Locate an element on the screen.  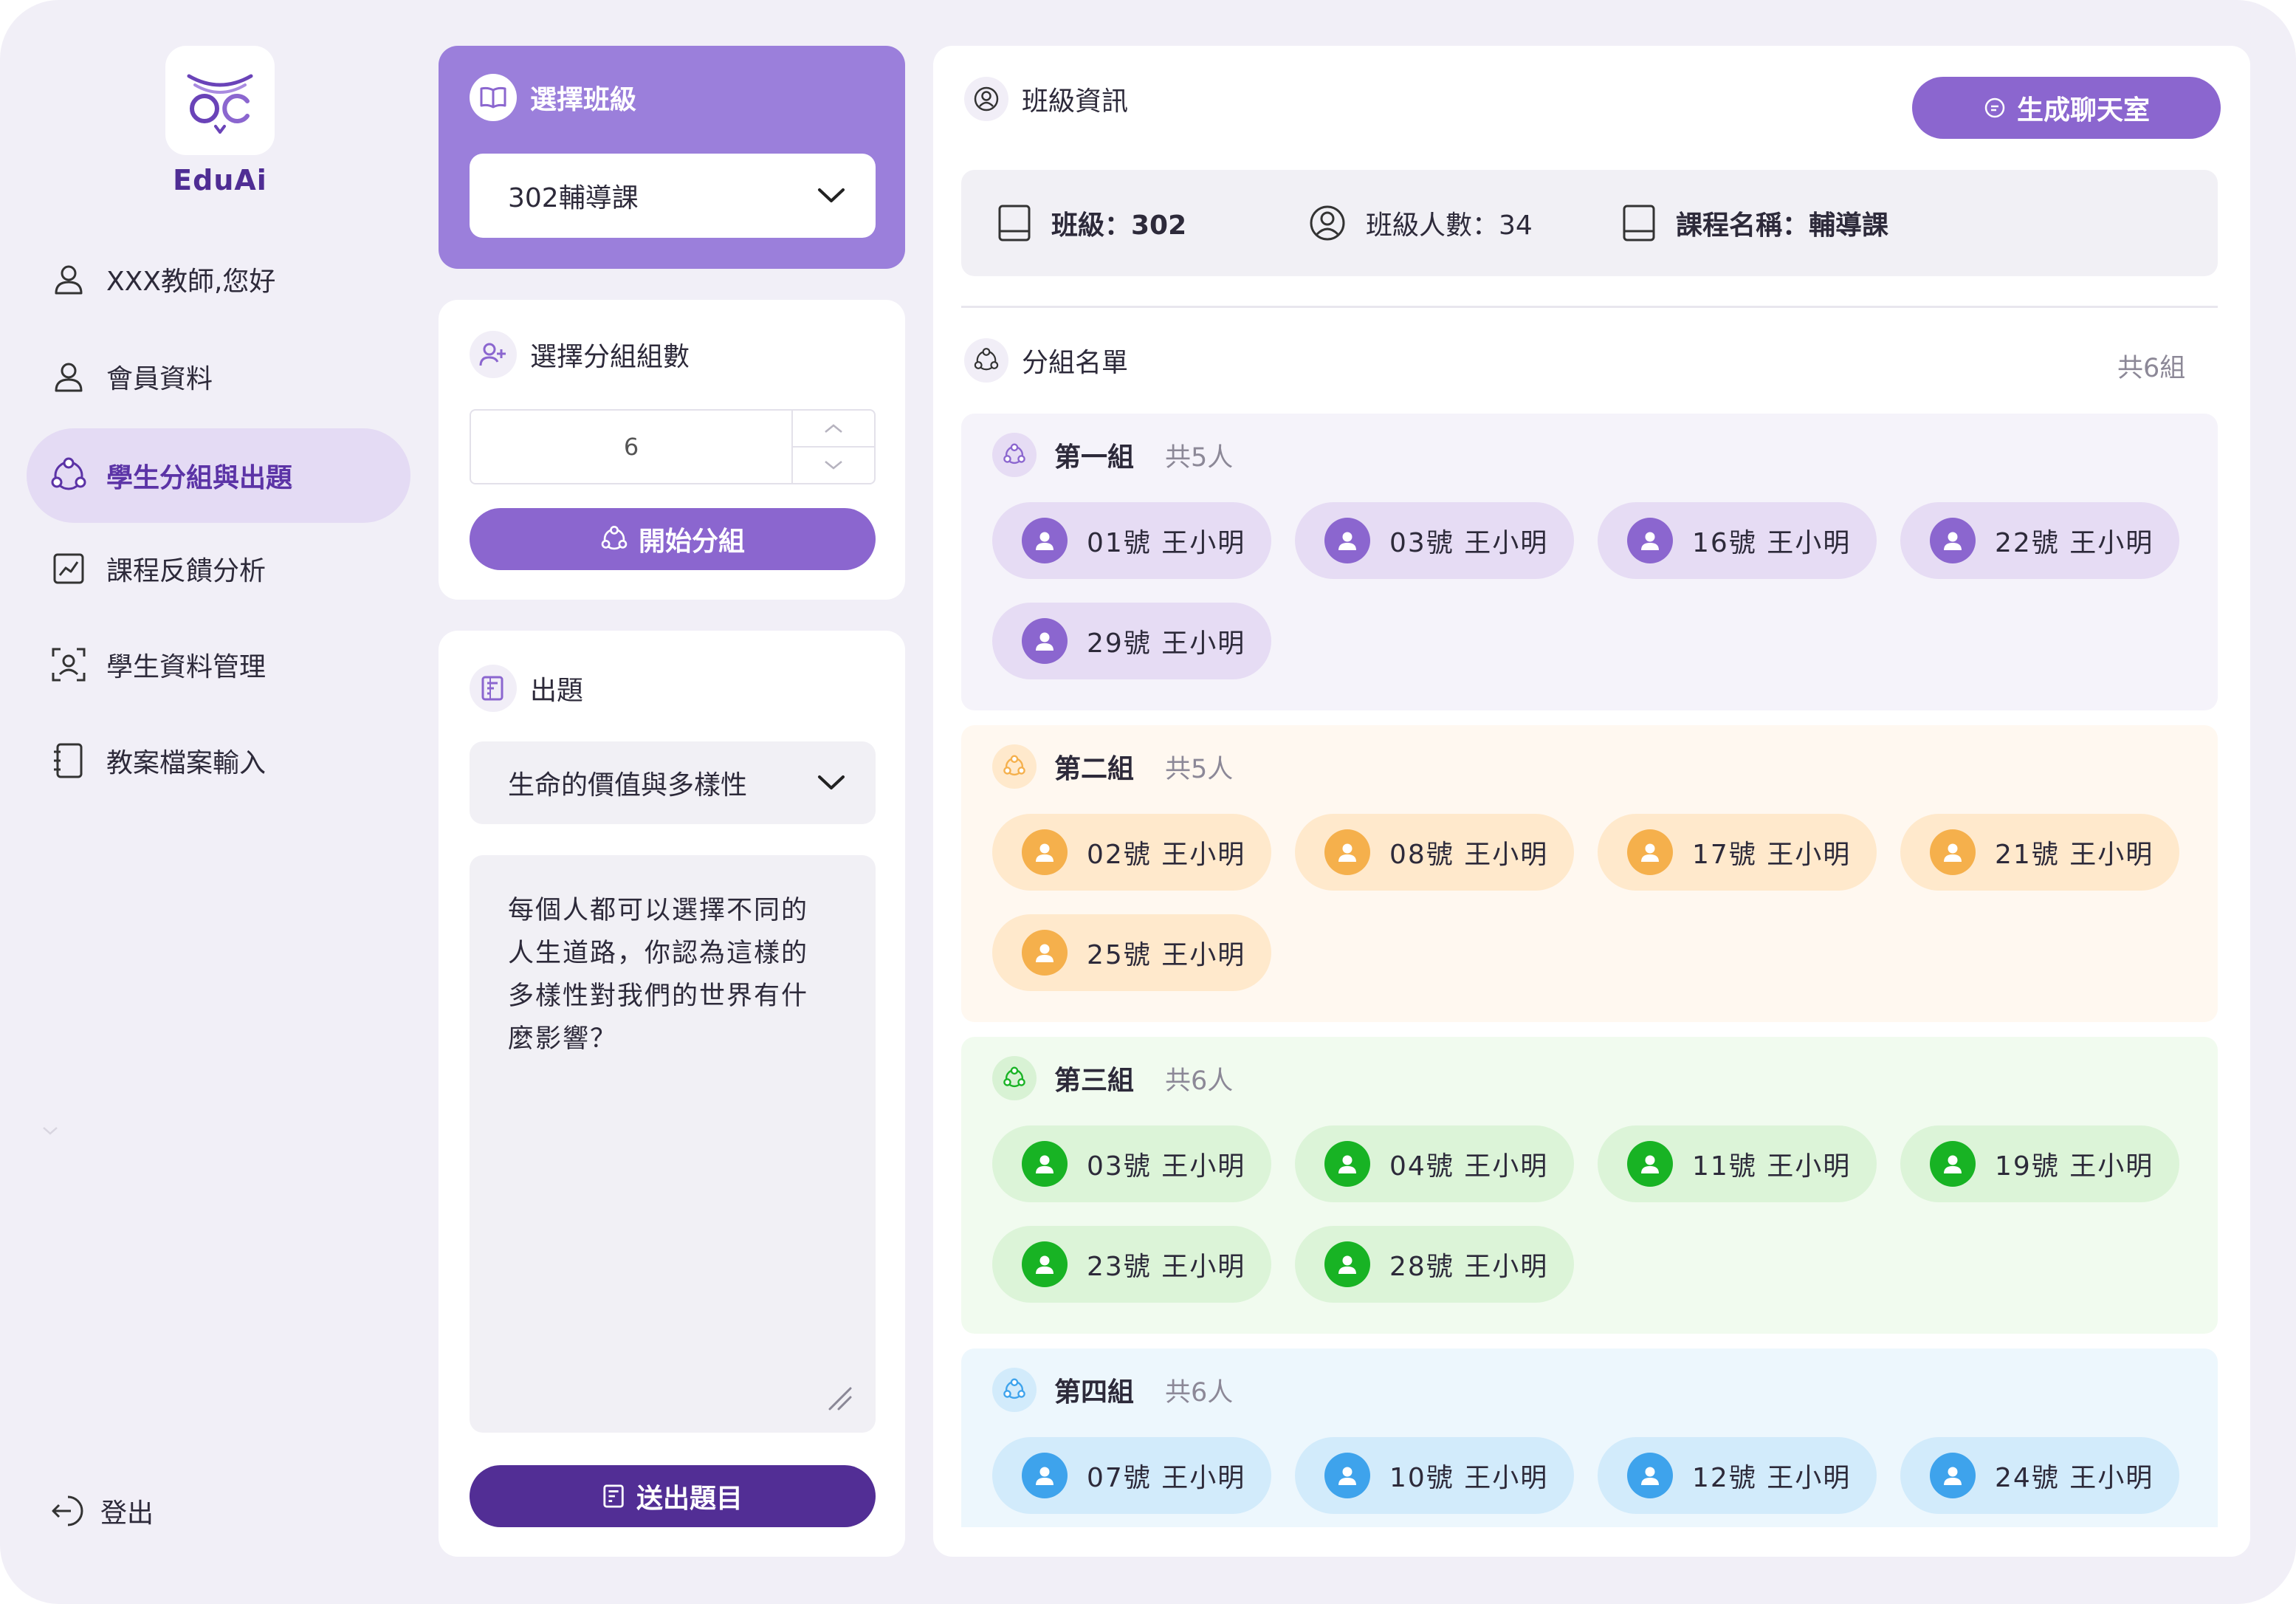
logout-button: 登出 is located at coordinates (219, 1511).